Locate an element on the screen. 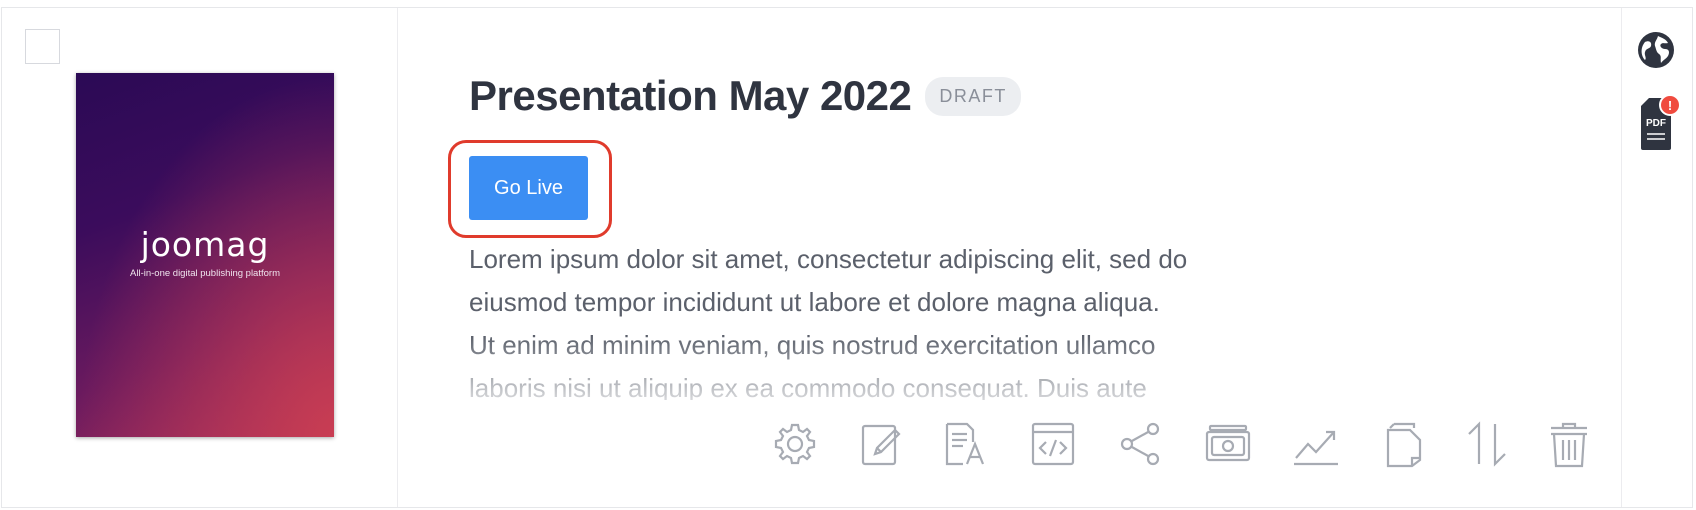 The width and height of the screenshot is (1696, 510). translate-icon is located at coordinates (965, 444).